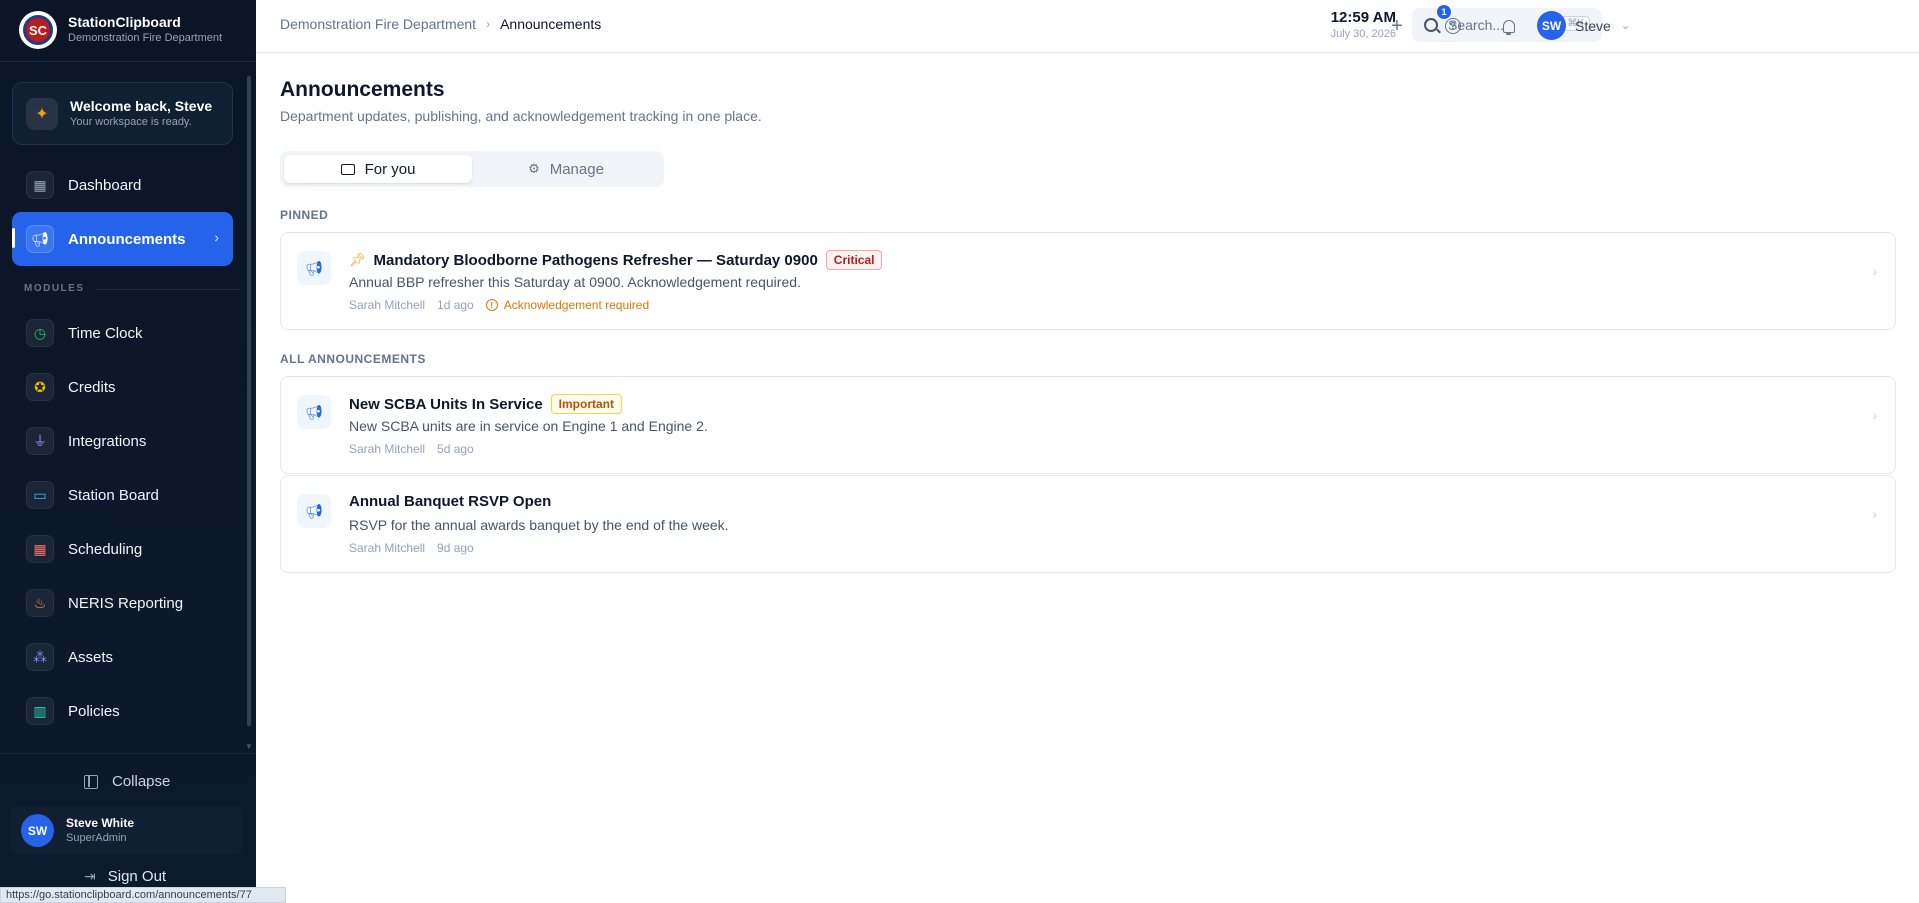 This screenshot has width=1919, height=903. What do you see at coordinates (131, 122) in the screenshot?
I see `welcome-subtitle: Your workspace is ready.` at bounding box center [131, 122].